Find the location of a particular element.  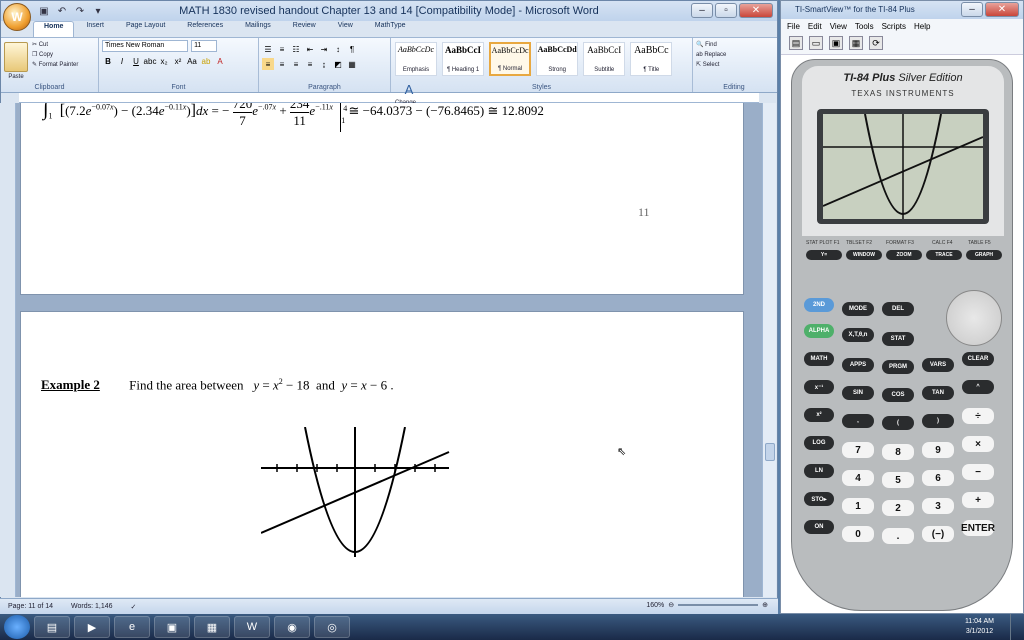

style-heading-1: AaBbCcI ¶ Heading 1 is located at coordinates (463, 59).